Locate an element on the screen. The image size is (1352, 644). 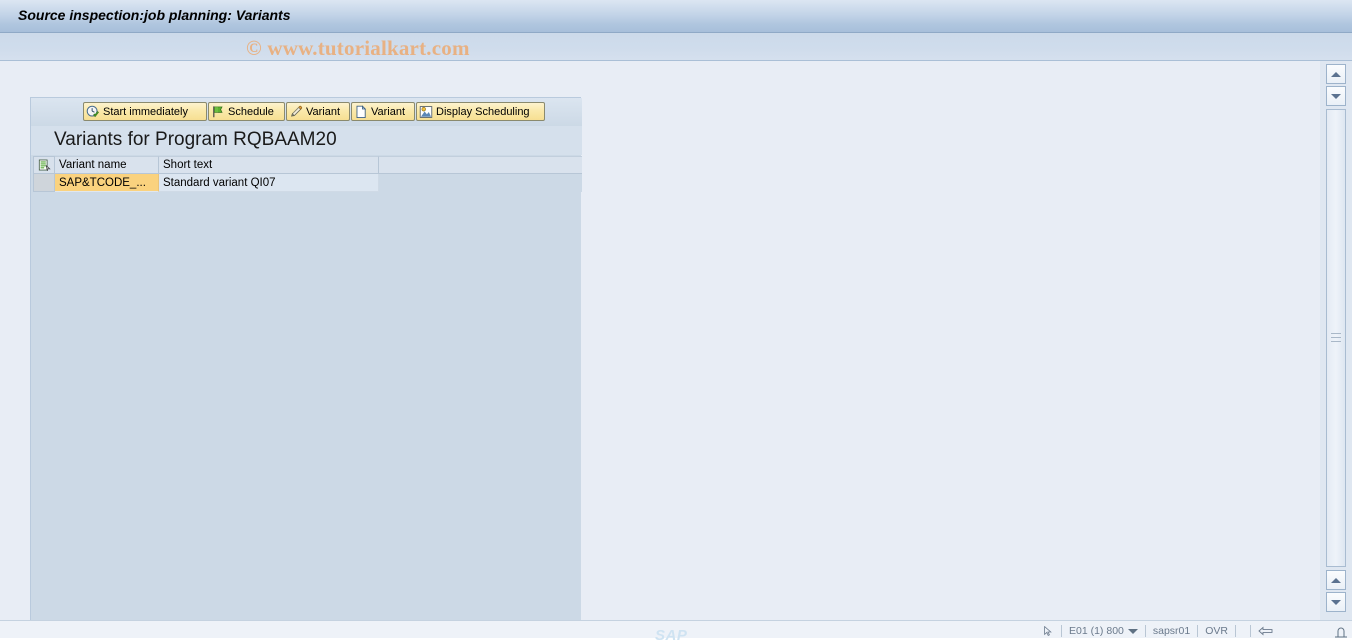
column-header-variant-name: Variant name is located at coordinates (107, 165).